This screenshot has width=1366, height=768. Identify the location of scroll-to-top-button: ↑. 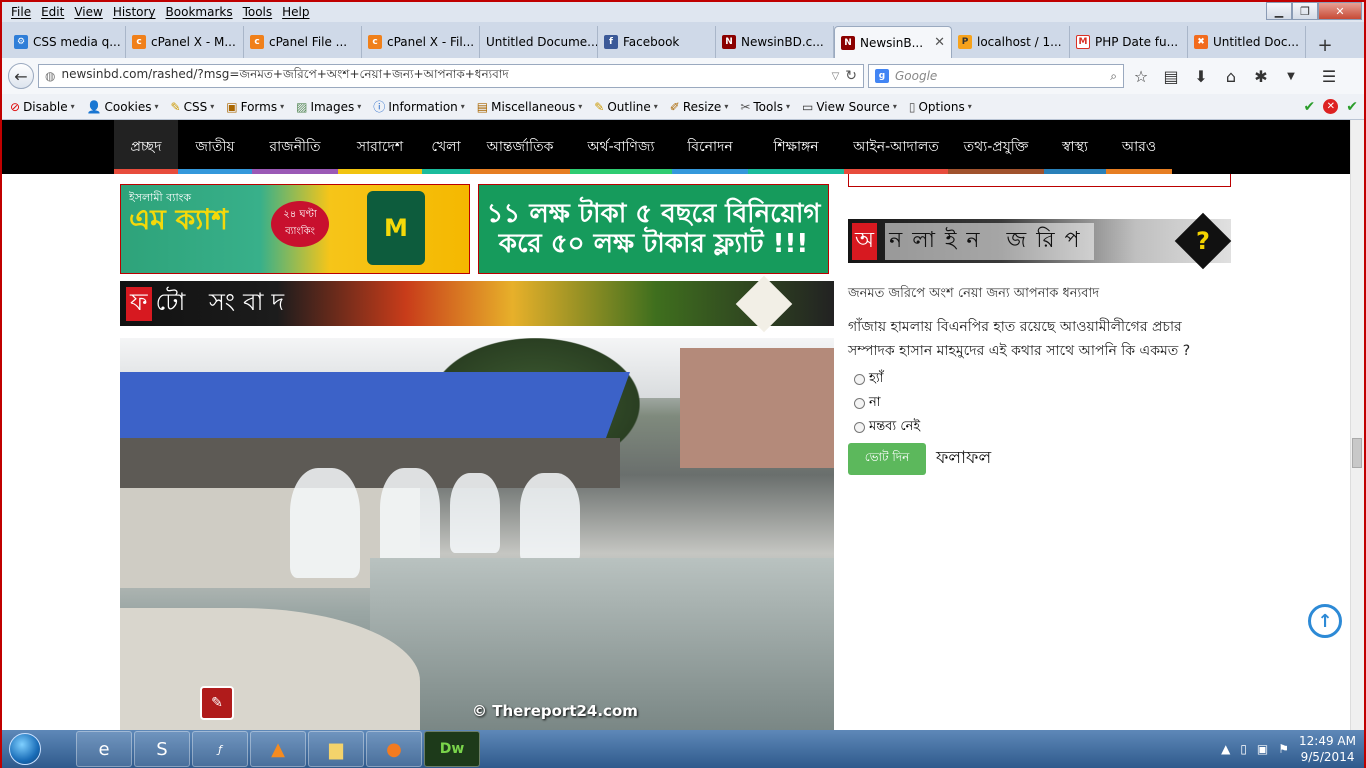
(1325, 621).